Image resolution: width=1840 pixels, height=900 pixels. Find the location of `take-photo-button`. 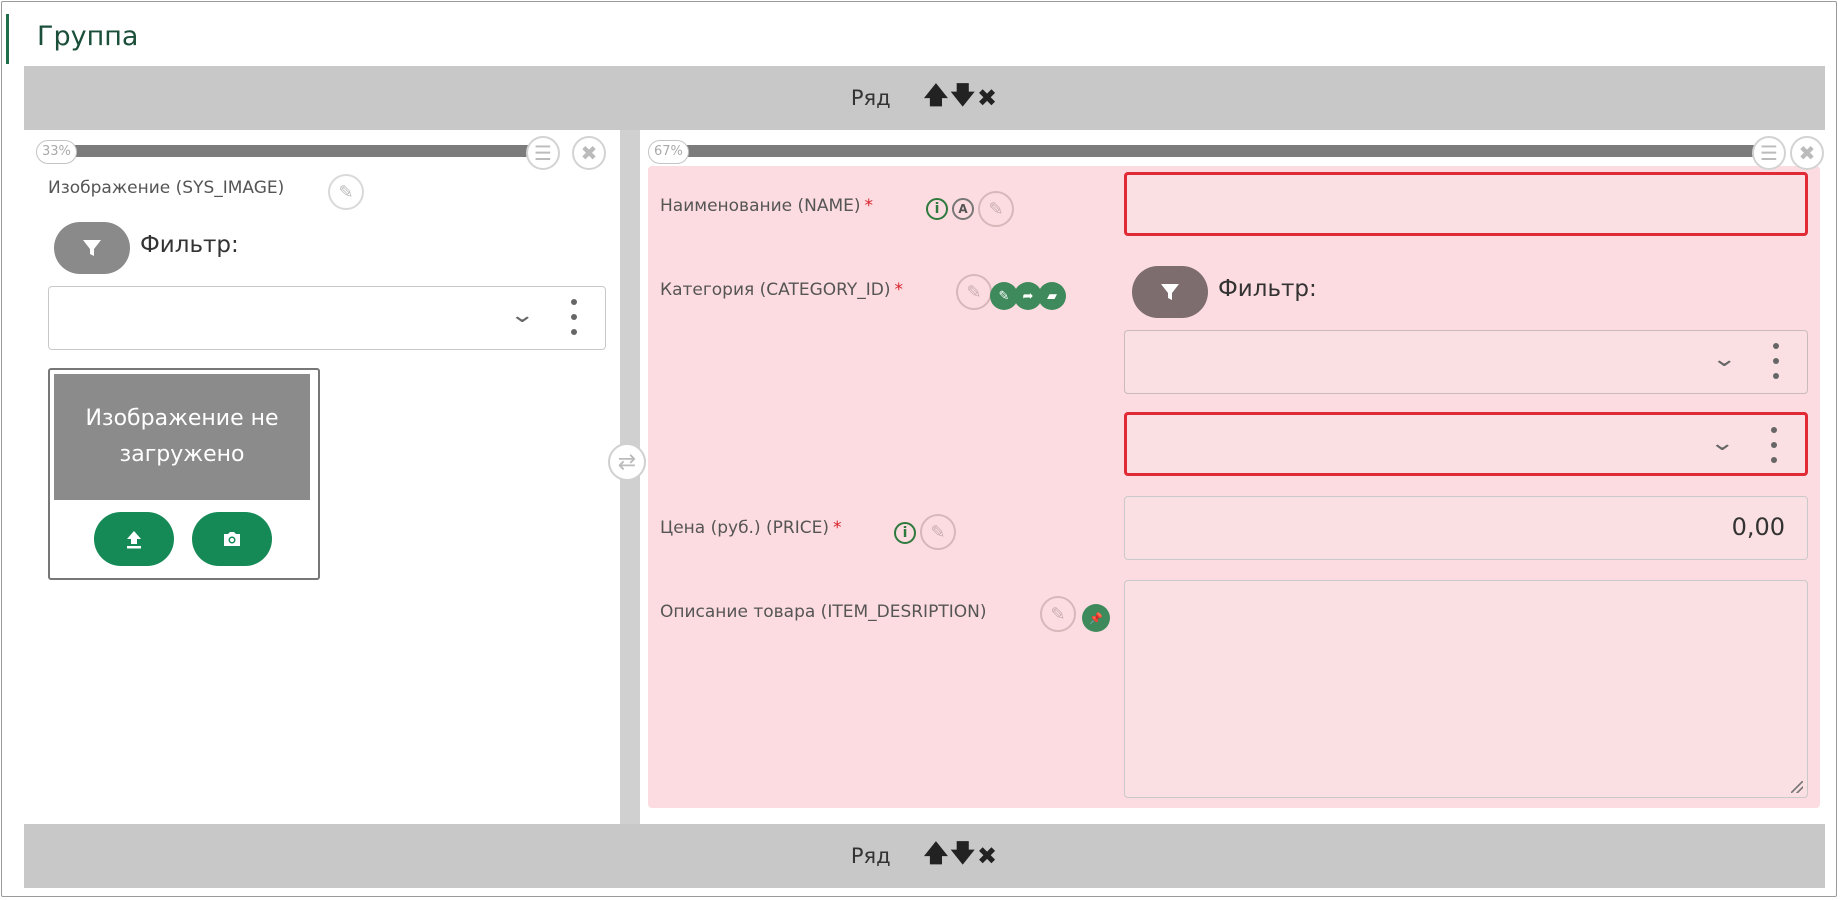

take-photo-button is located at coordinates (232, 539).